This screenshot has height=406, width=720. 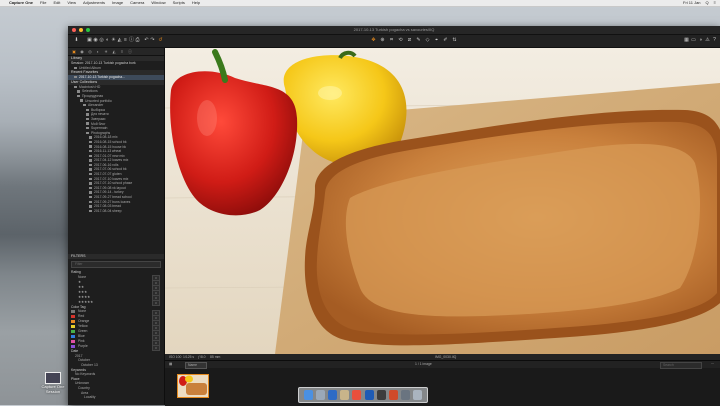 I want to click on color-tag-label: Blue, so click(x=81, y=336).